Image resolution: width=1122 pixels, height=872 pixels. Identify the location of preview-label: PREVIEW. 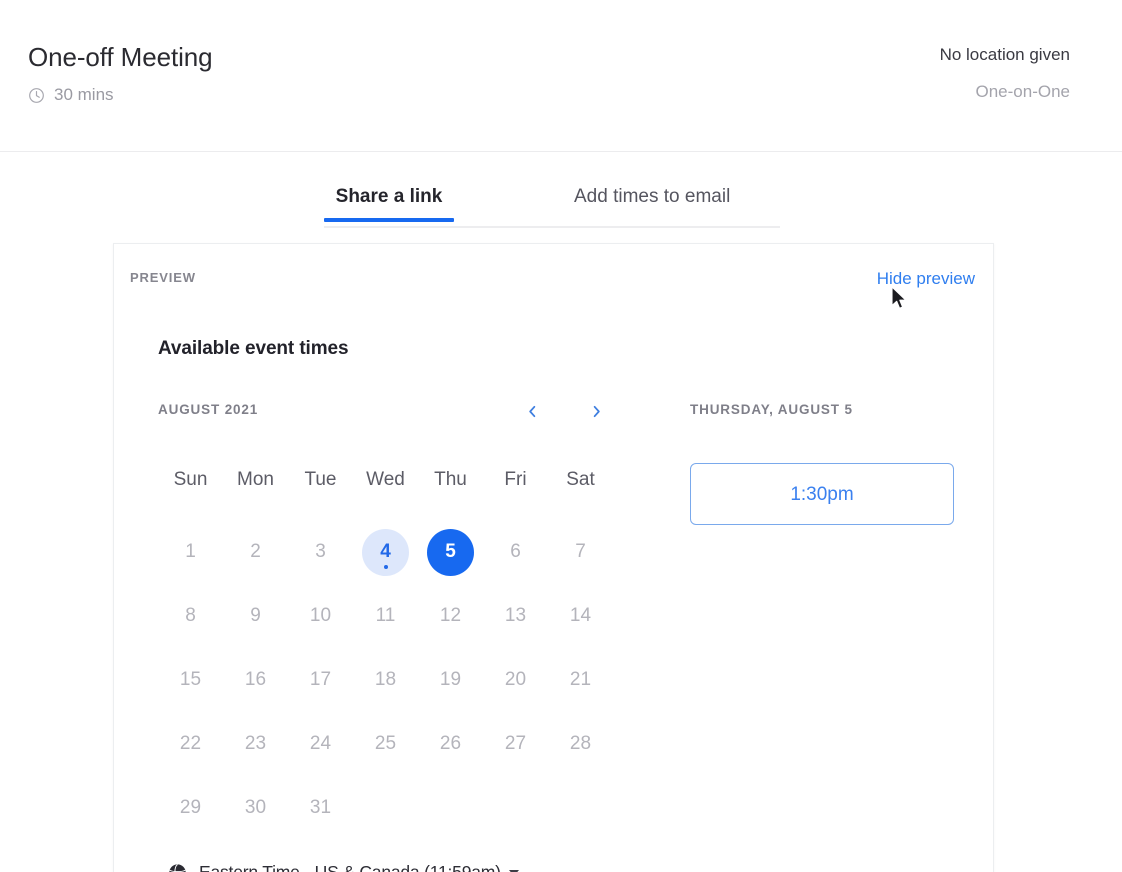
(163, 277).